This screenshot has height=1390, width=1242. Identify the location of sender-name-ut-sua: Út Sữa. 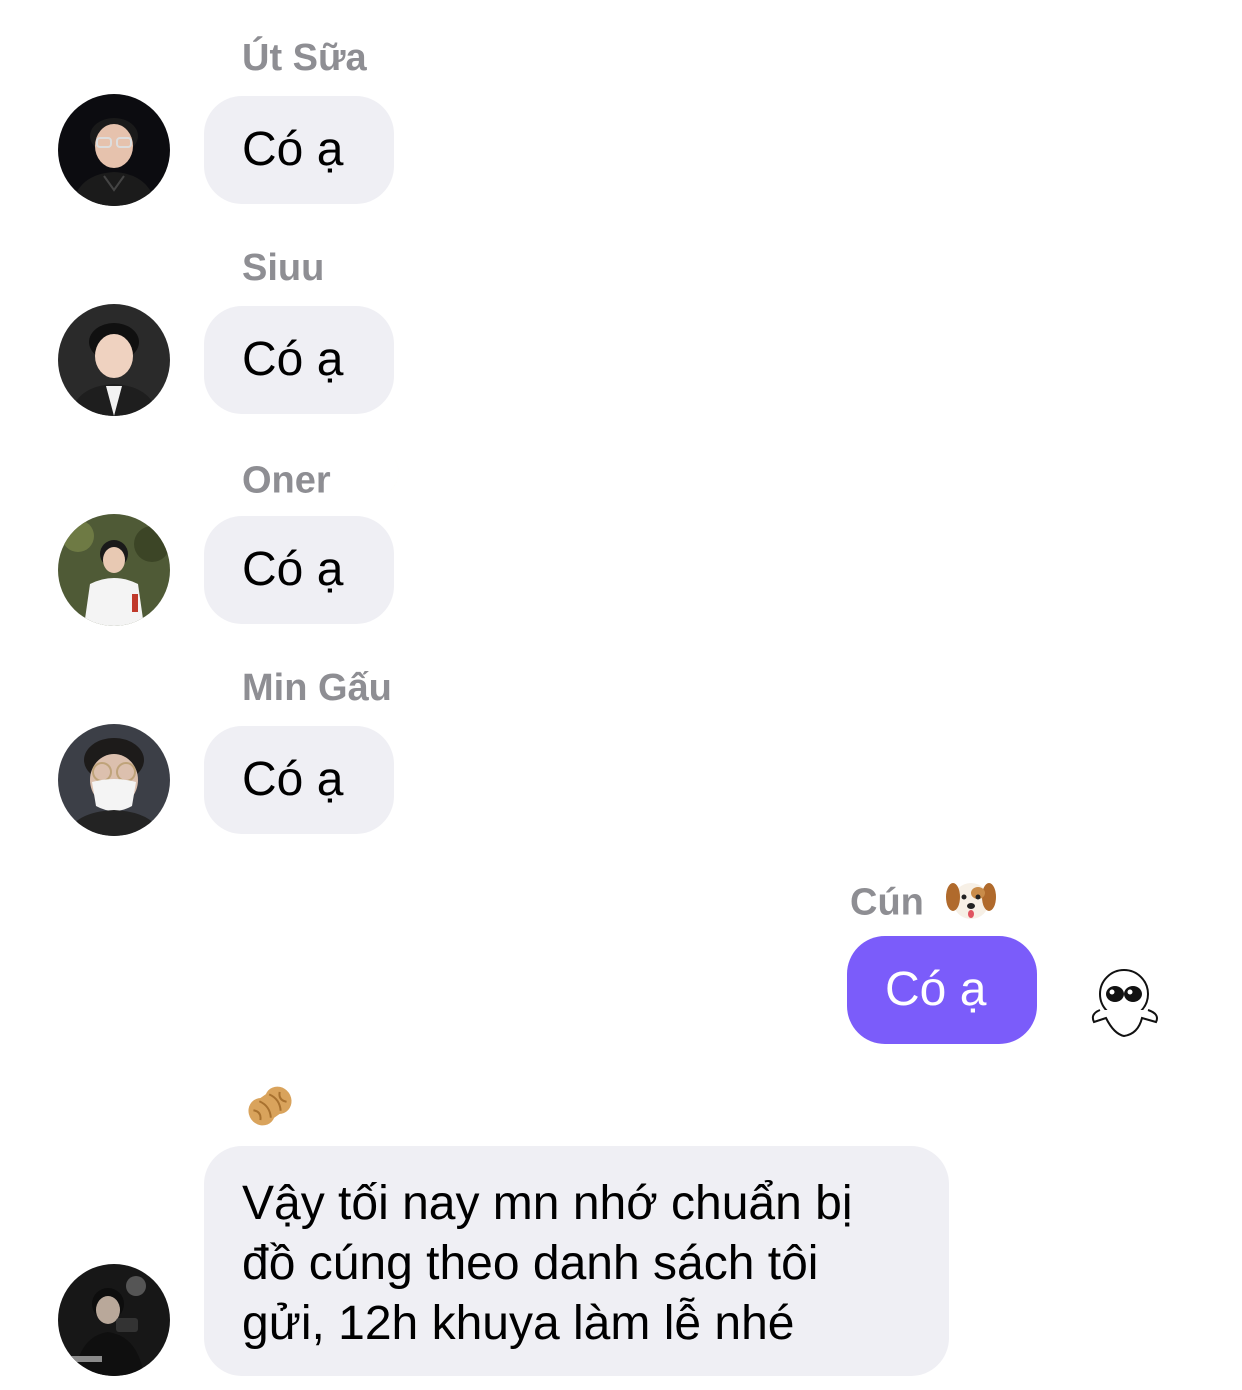
(304, 58).